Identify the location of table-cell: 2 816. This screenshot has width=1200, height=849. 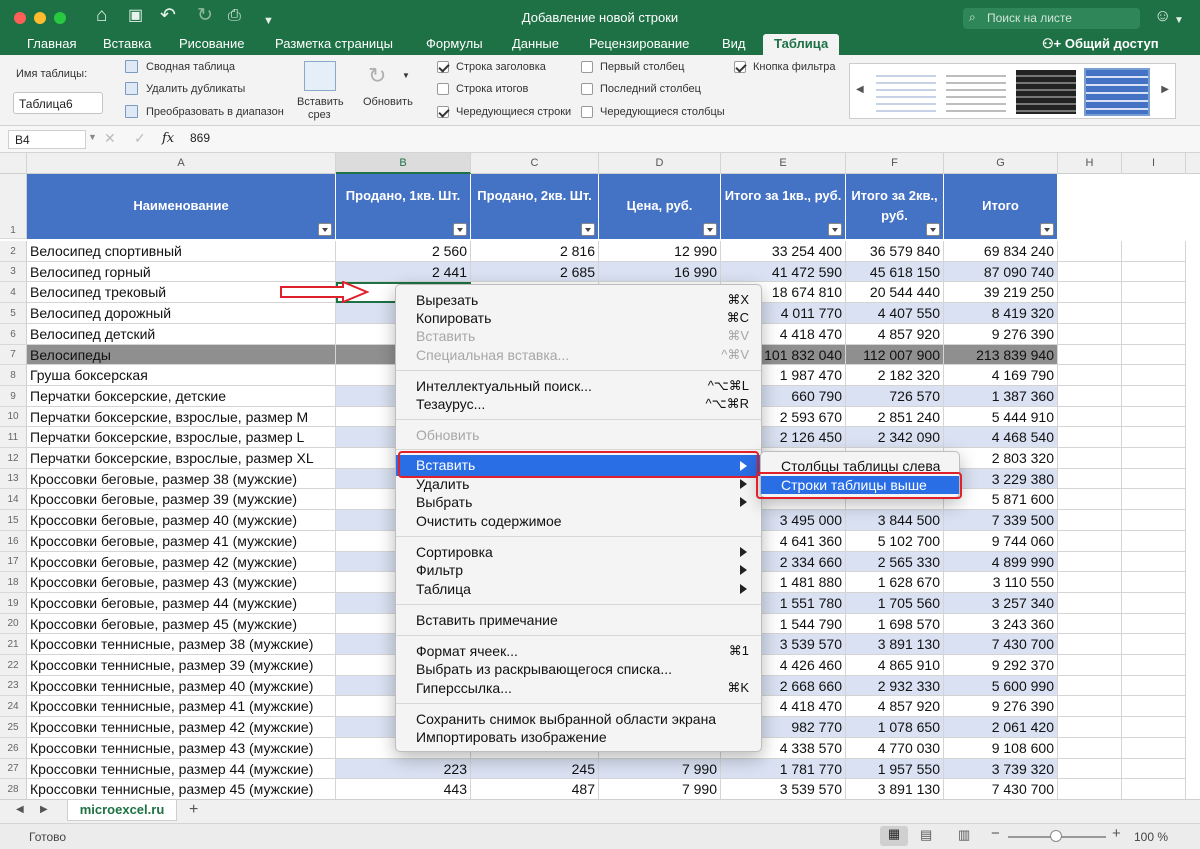
(535, 251).